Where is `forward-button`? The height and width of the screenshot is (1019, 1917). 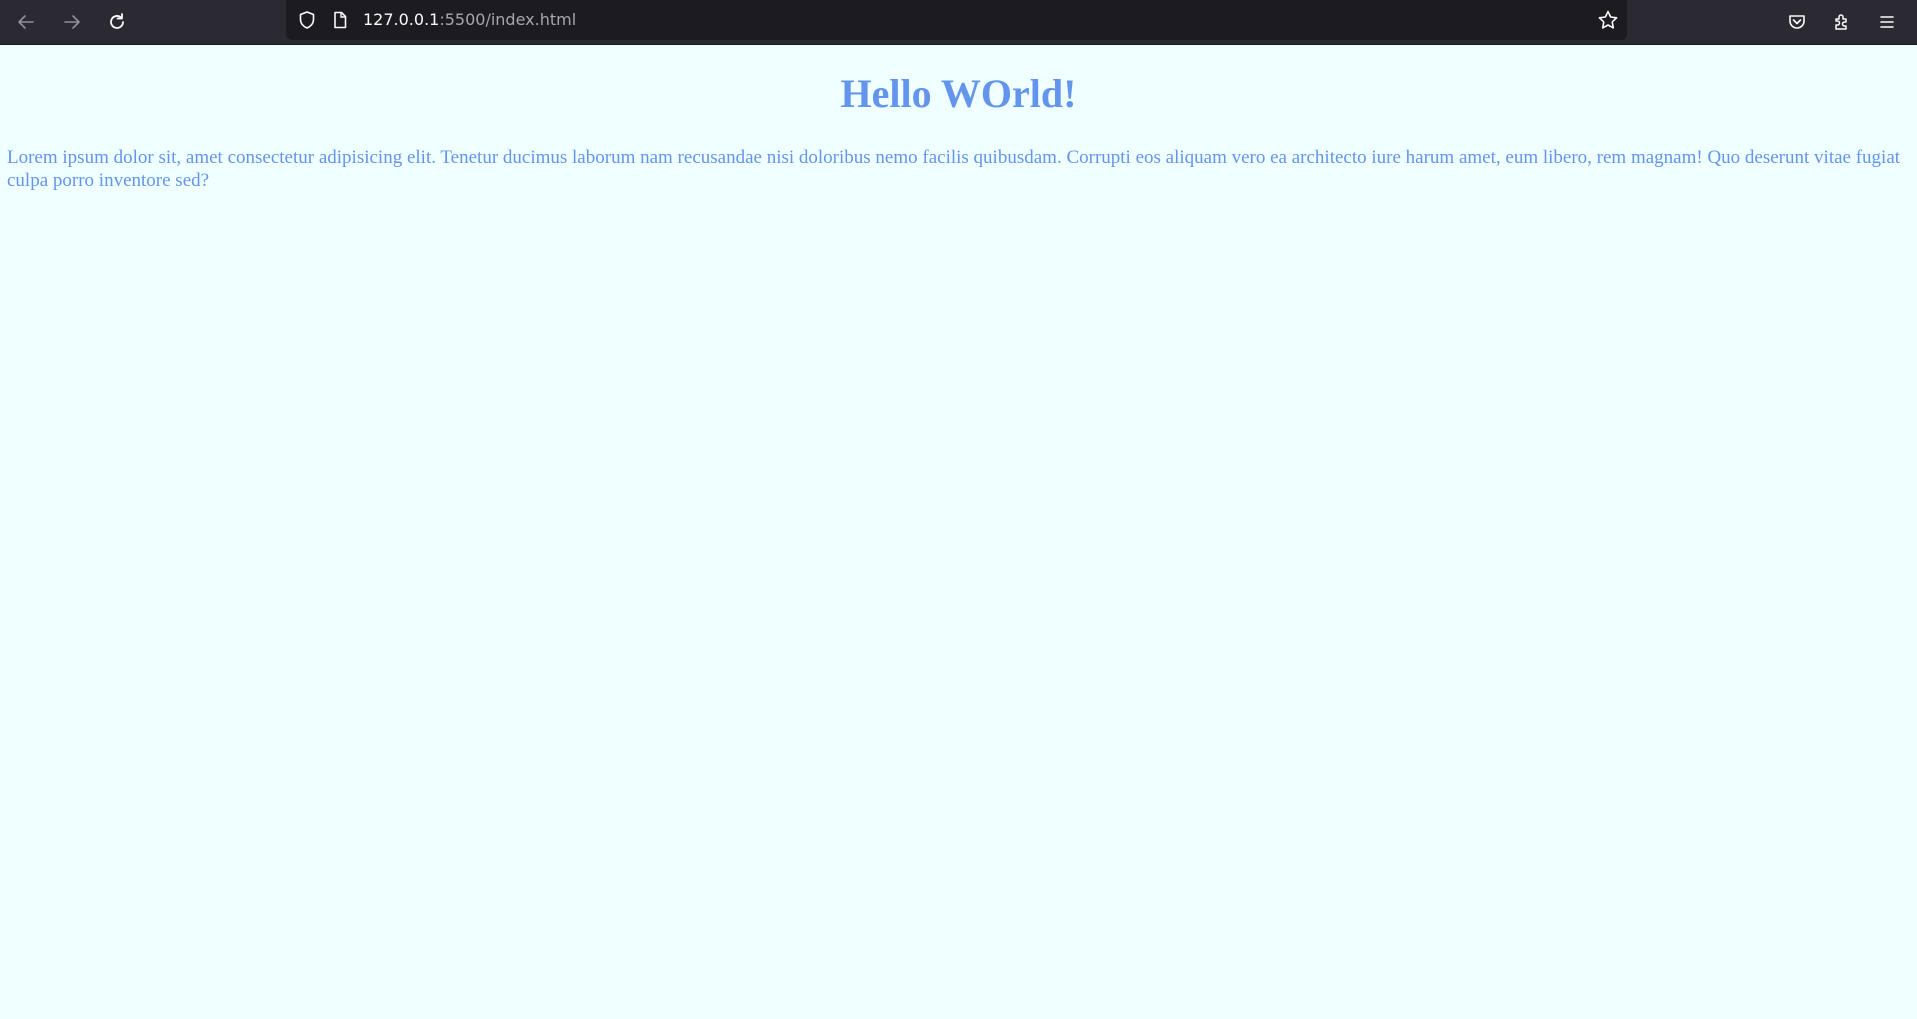 forward-button is located at coordinates (72, 22).